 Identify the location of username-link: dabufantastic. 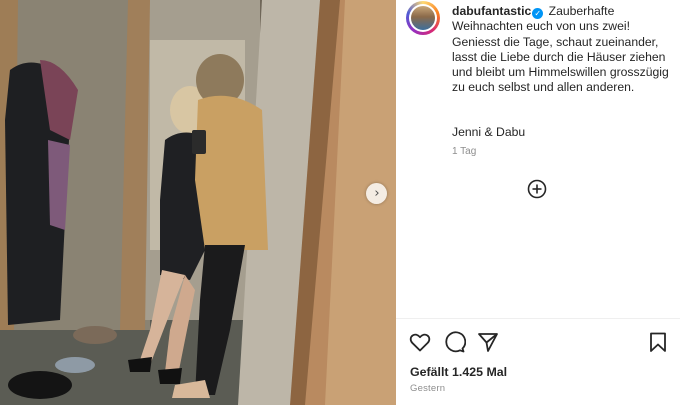
(491, 11).